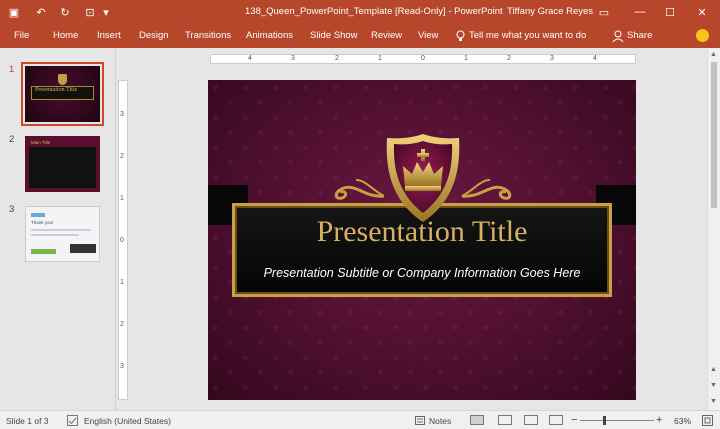  I want to click on vertical-scrollbar: ▲ ▲ ▼ ▼, so click(713, 229).